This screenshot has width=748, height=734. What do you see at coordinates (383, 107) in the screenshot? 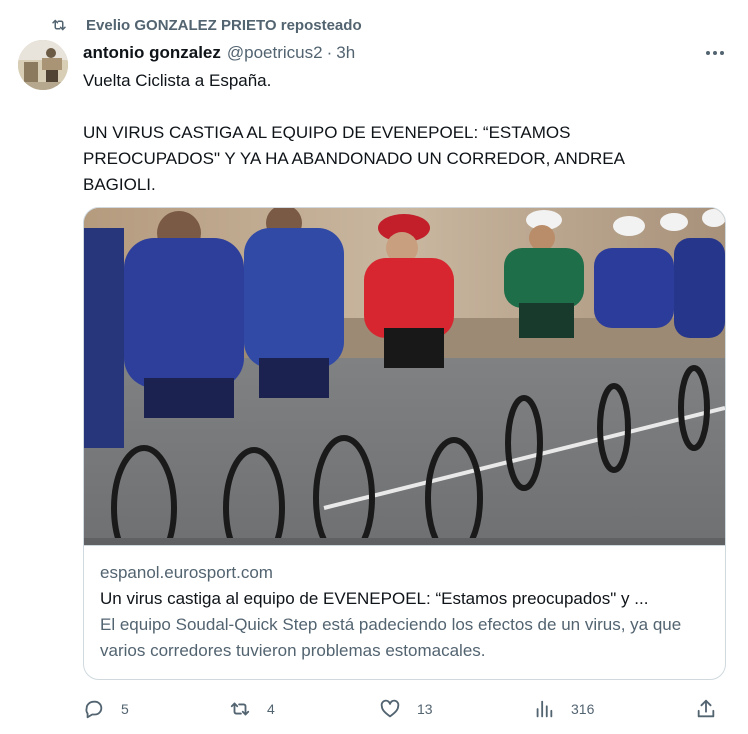
I see `tweet-line` at bounding box center [383, 107].